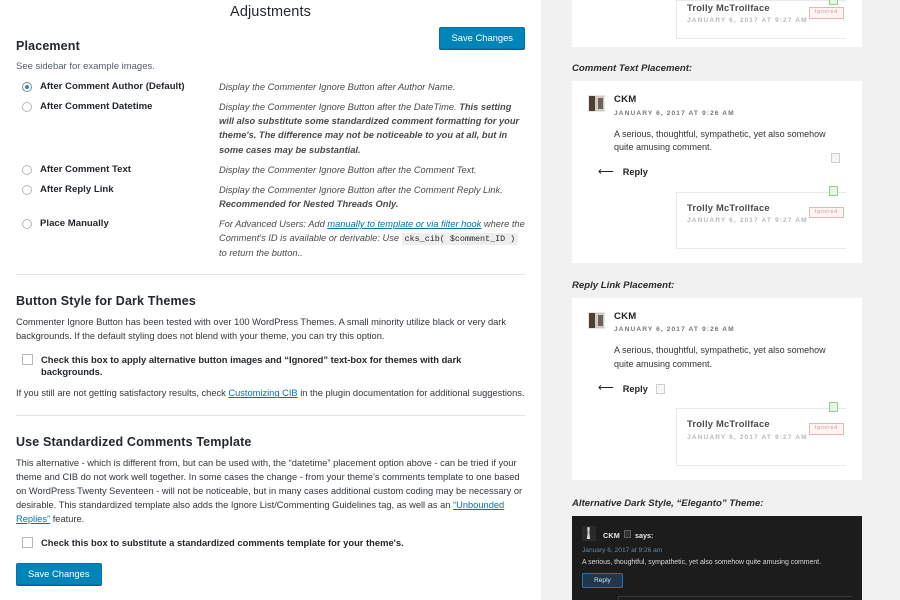  Describe the element at coordinates (106, 301) in the screenshot. I see `dark-themes-heading: Button Style for Dark Themes` at that location.